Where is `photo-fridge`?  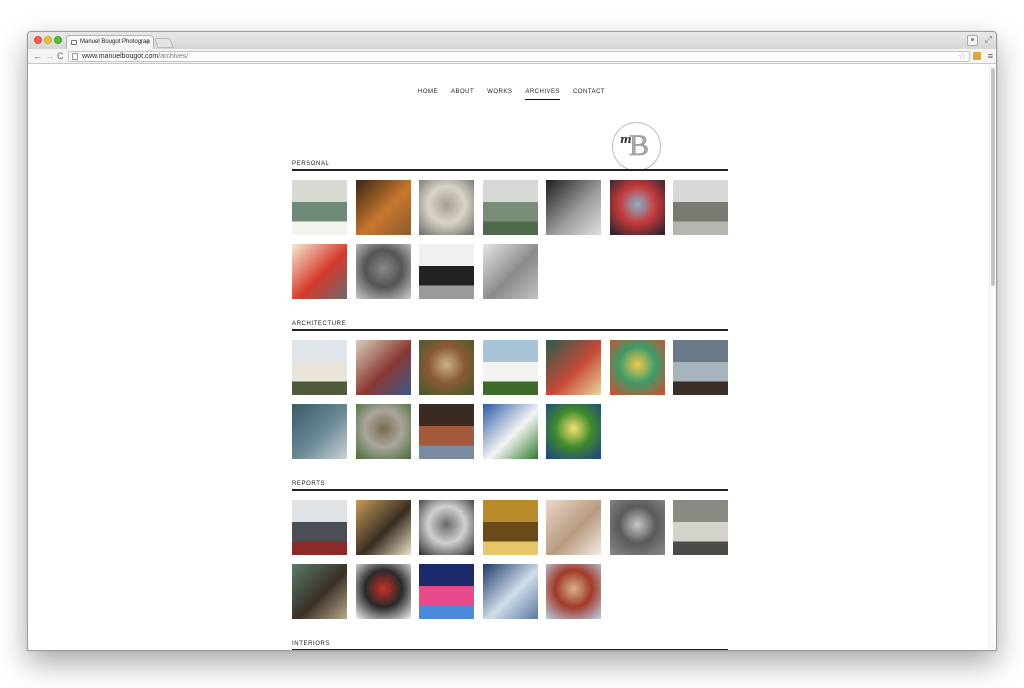 photo-fridge is located at coordinates (446, 207).